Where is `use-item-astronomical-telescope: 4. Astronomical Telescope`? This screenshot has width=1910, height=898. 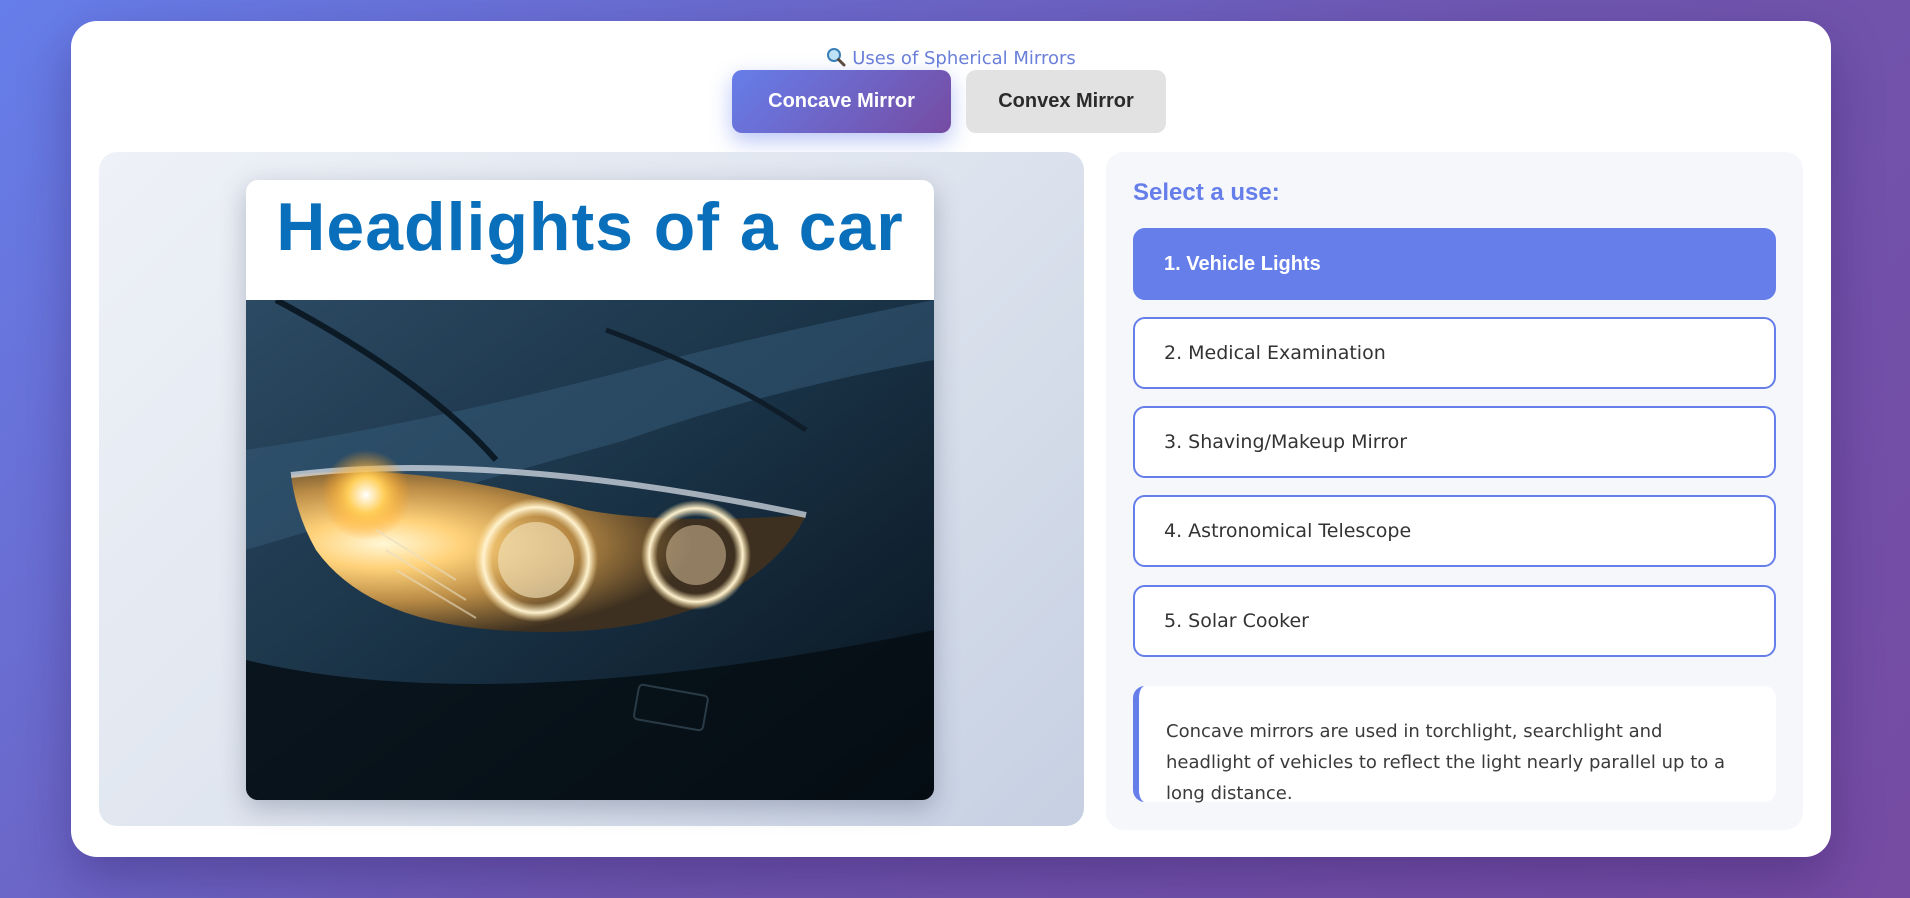
use-item-astronomical-telescope: 4. Astronomical Telescope is located at coordinates (1454, 531).